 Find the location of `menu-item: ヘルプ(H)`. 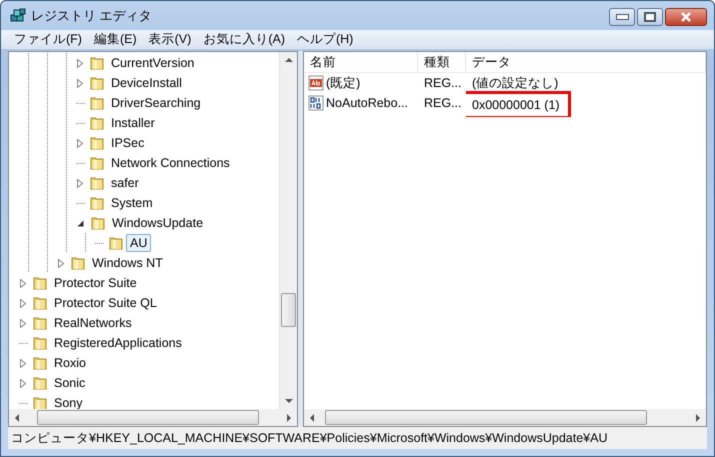

menu-item: ヘルプ(H) is located at coordinates (326, 39).